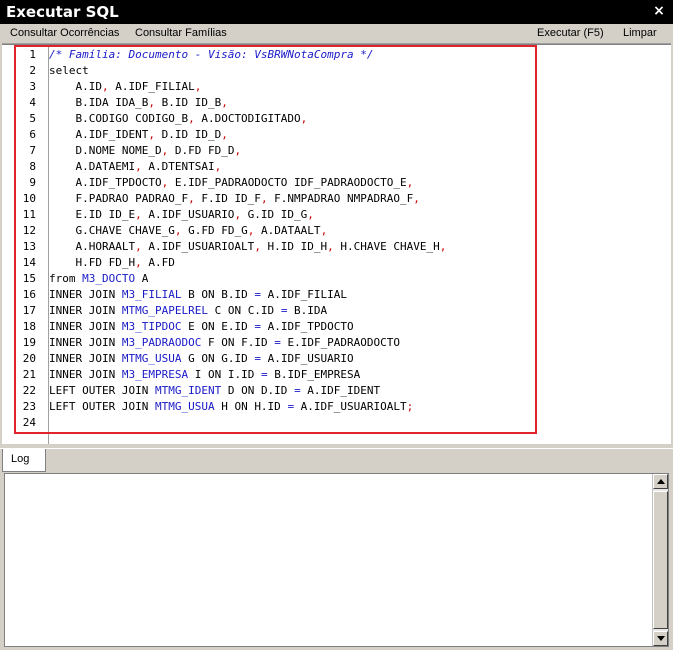 The height and width of the screenshot is (650, 673). I want to click on log-scrollbar, so click(660, 560).